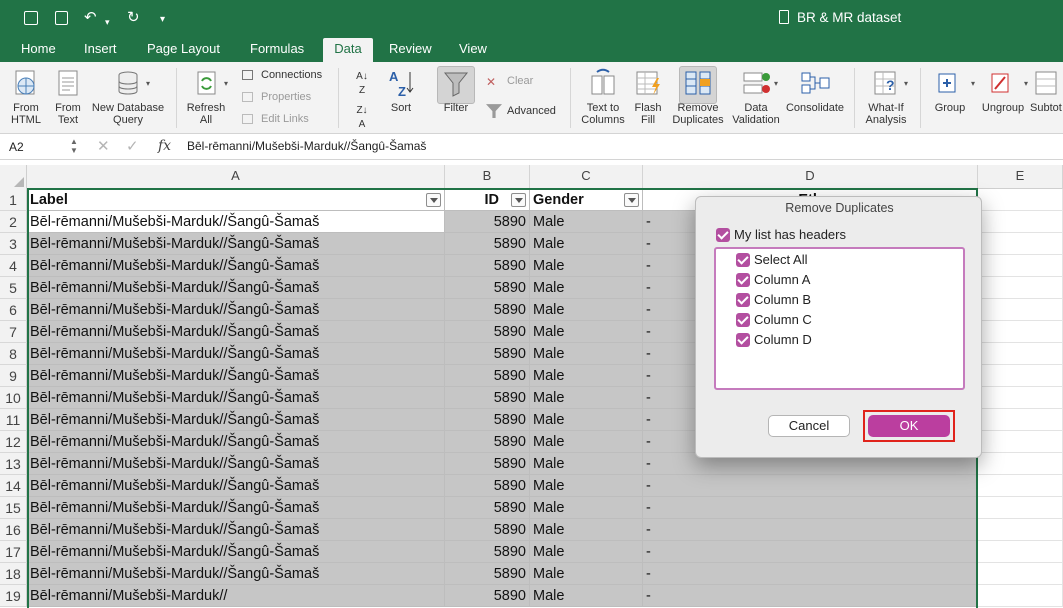 The width and height of the screenshot is (1063, 608). What do you see at coordinates (13, 332) in the screenshot?
I see `row-number: 7` at bounding box center [13, 332].